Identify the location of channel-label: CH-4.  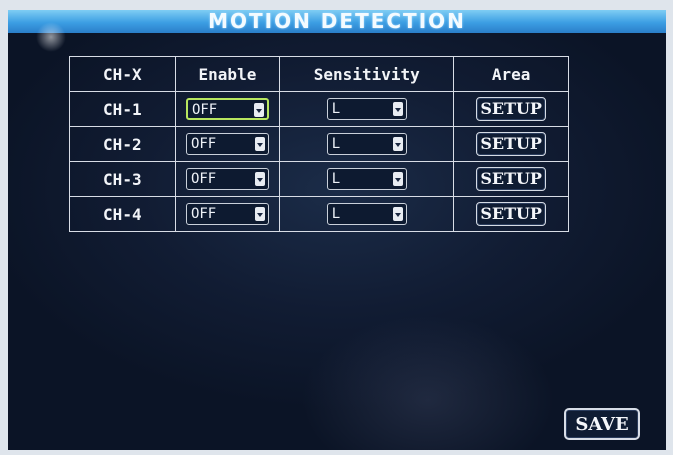
(122, 214).